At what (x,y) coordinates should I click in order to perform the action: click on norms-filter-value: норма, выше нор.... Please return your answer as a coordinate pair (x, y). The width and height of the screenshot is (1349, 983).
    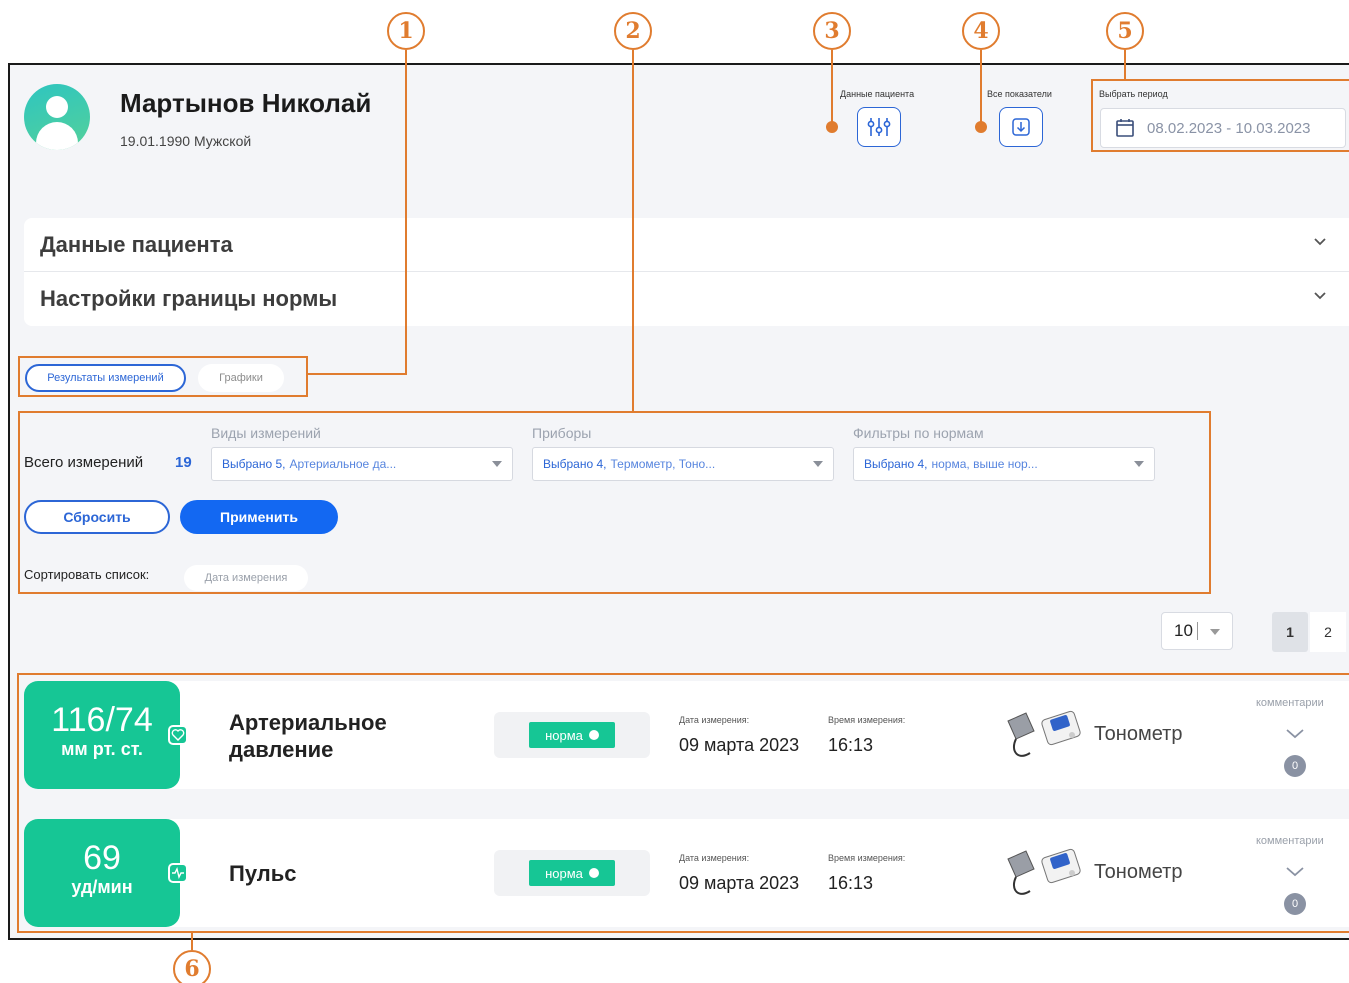
    Looking at the image, I should click on (984, 464).